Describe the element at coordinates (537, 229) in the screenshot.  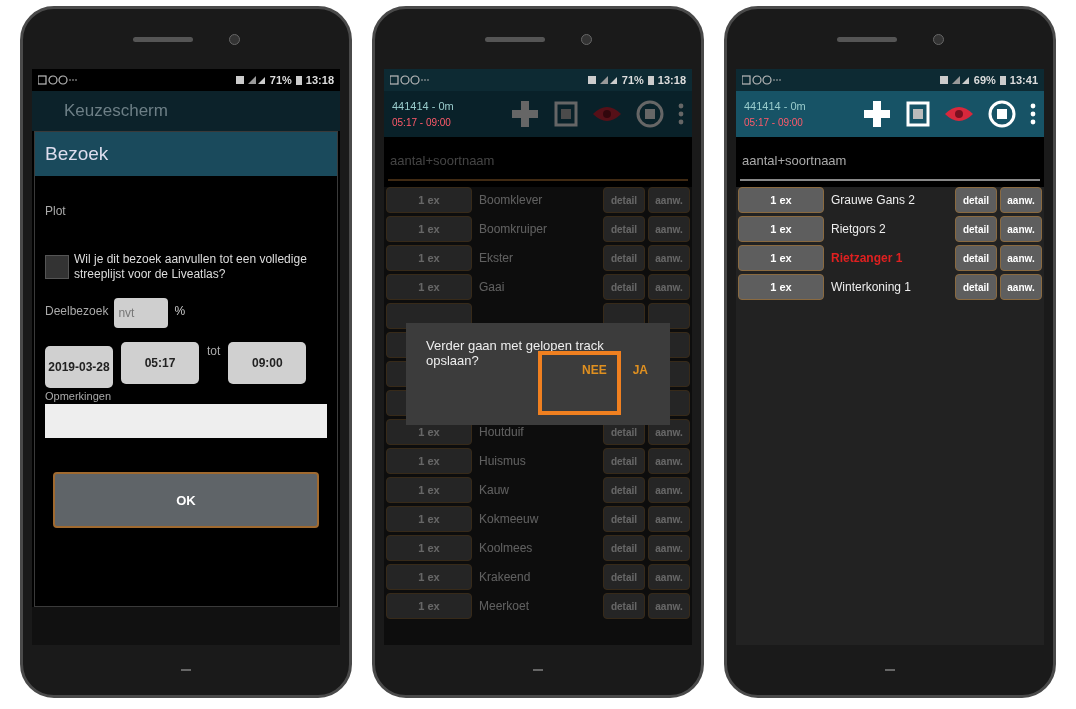
I see `species-name: Boomkruiper` at that location.